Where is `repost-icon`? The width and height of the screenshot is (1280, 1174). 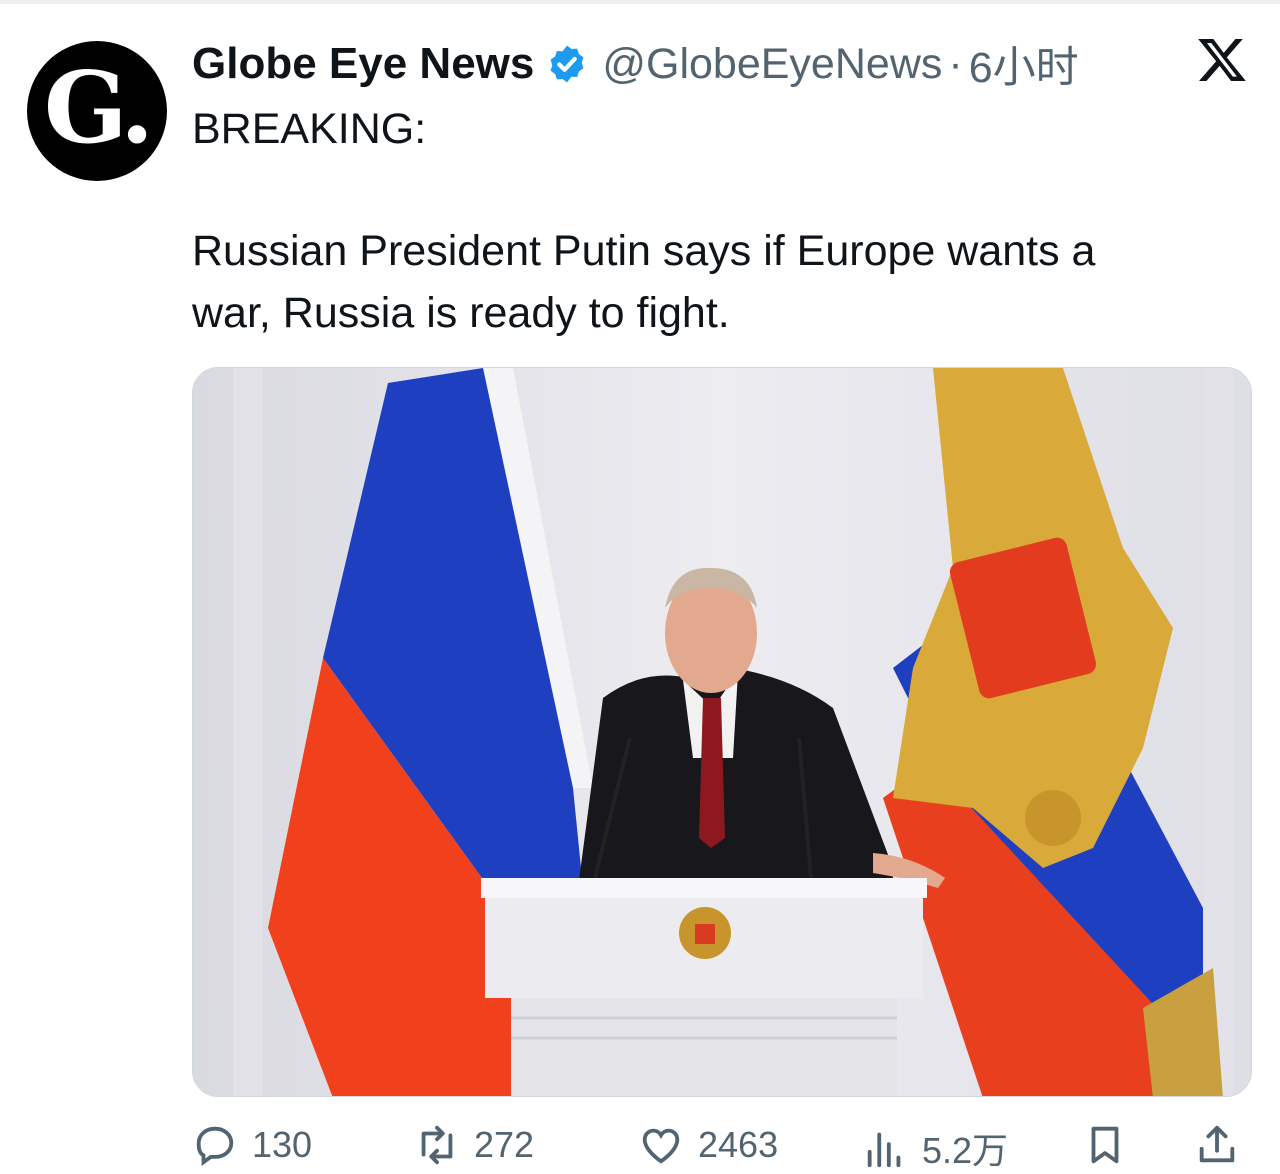 repost-icon is located at coordinates (437, 1145).